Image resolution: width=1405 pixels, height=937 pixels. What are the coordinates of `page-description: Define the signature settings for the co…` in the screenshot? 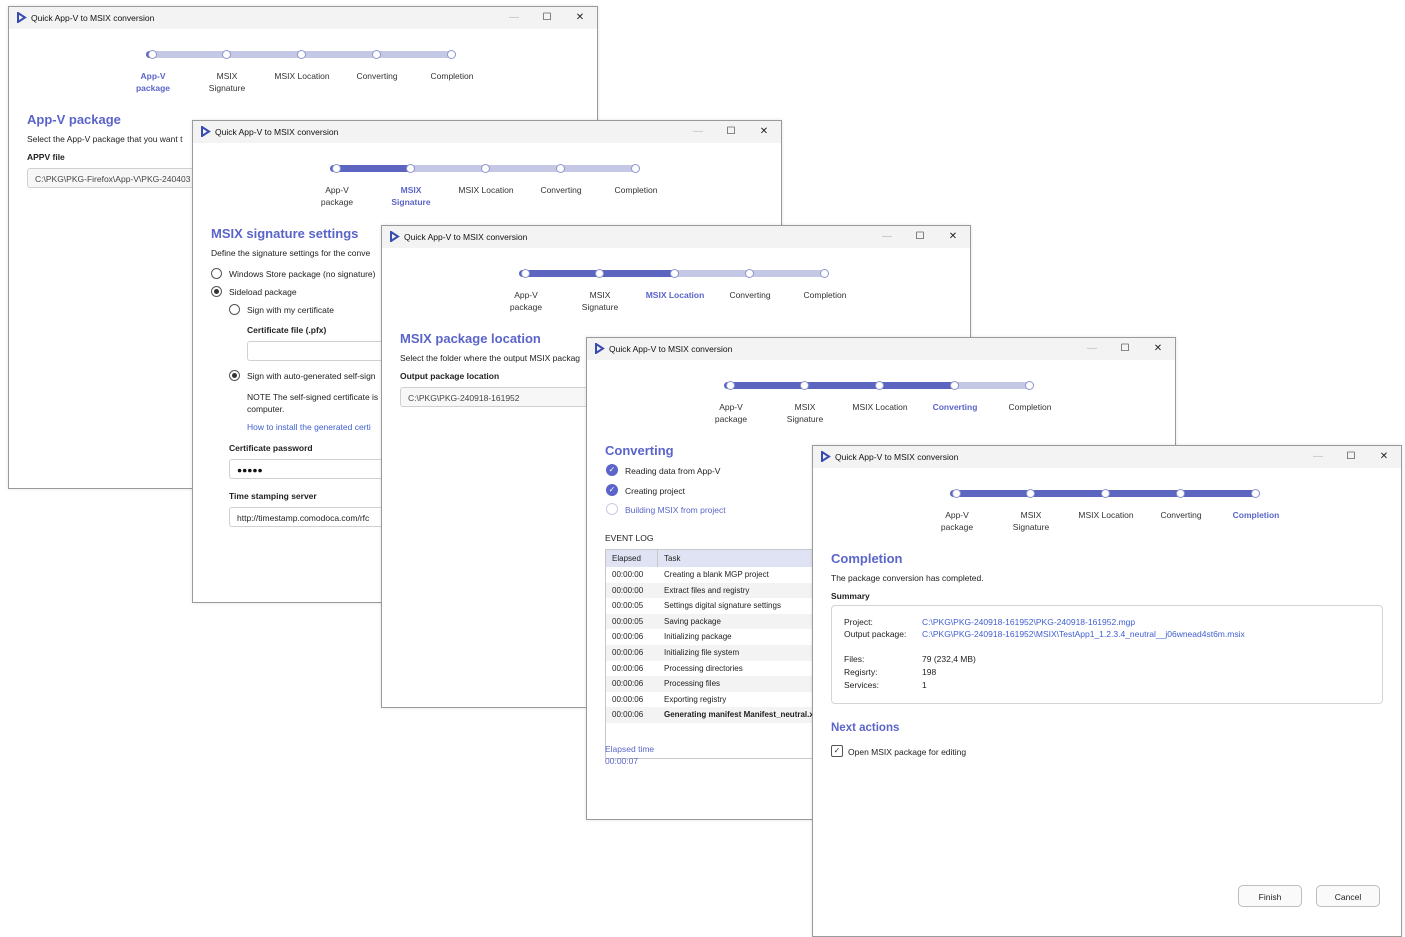 It's located at (291, 253).